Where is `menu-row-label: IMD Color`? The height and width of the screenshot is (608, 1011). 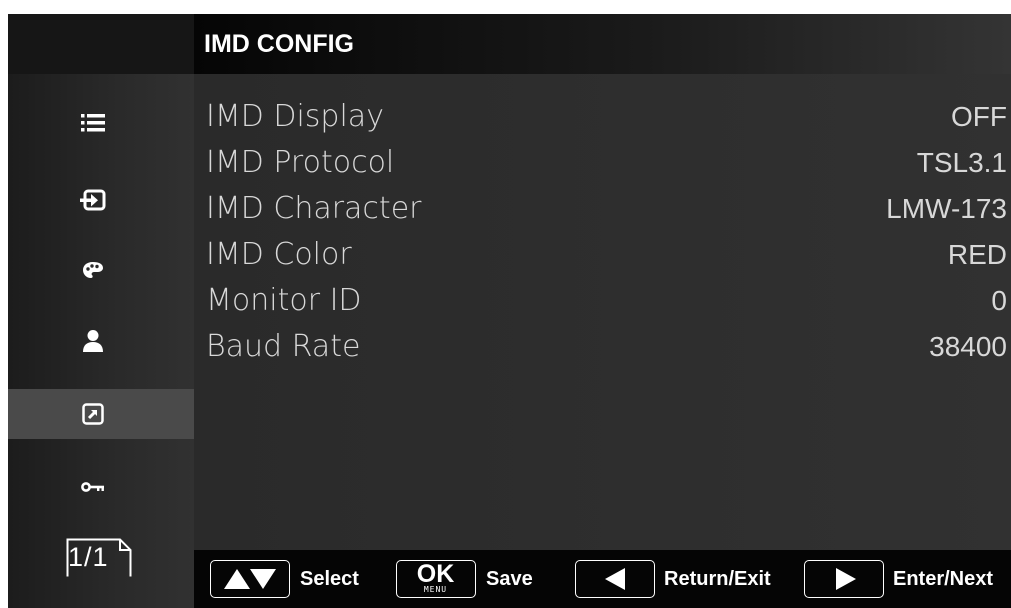
menu-row-label: IMD Color is located at coordinates (279, 254).